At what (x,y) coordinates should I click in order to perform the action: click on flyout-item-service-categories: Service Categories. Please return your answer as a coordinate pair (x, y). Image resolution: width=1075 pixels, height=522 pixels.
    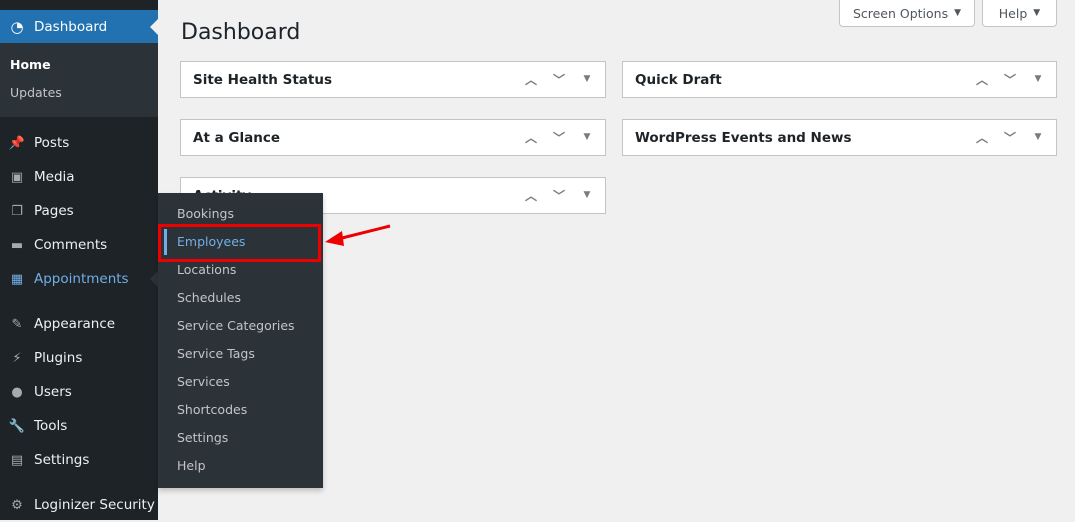
    Looking at the image, I should click on (236, 326).